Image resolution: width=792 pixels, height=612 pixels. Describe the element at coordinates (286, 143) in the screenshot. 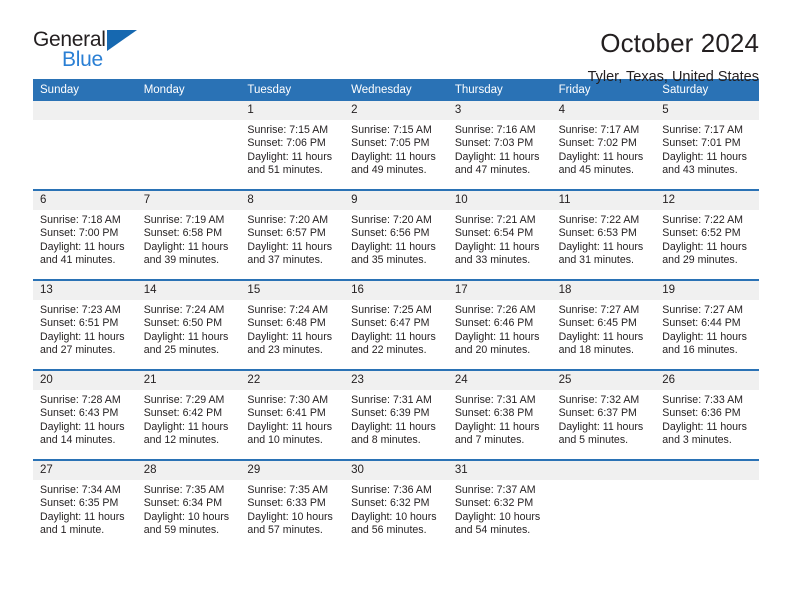

I see `sunset-text: Sunset: 7:06 PM` at that location.